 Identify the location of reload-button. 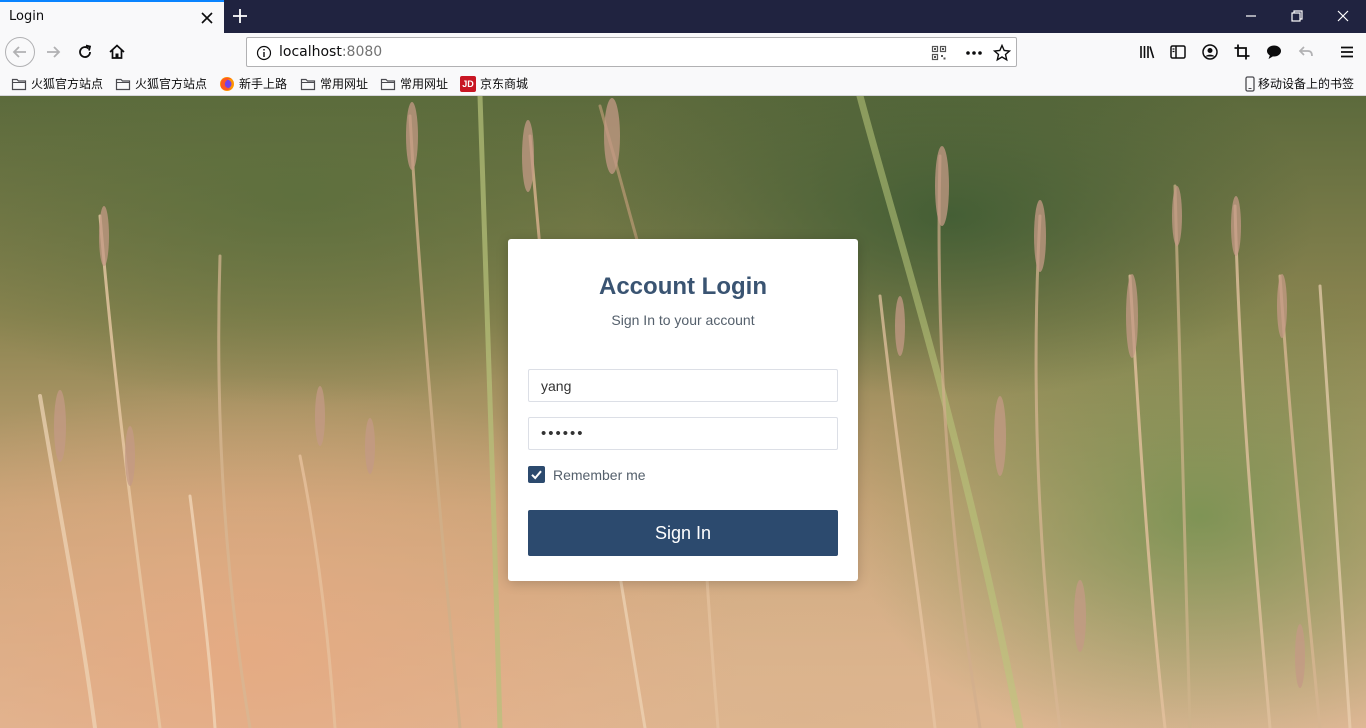
(85, 52).